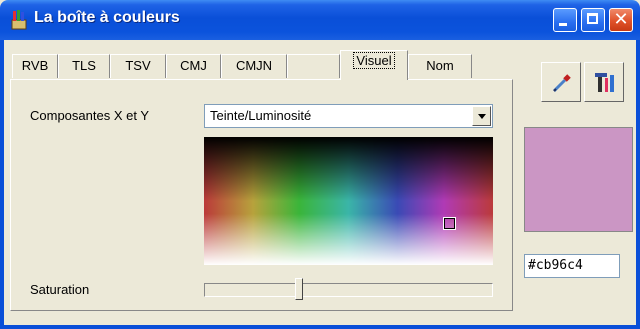 The width and height of the screenshot is (640, 329). I want to click on minimize-icon, so click(563, 24).